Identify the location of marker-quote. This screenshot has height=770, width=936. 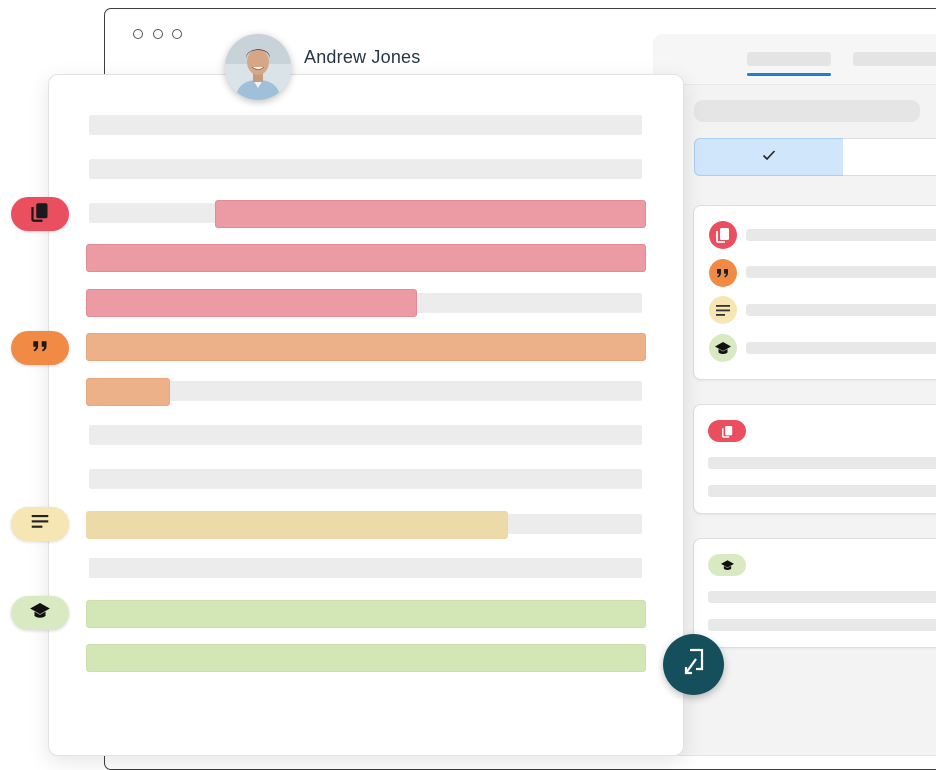
(40, 348).